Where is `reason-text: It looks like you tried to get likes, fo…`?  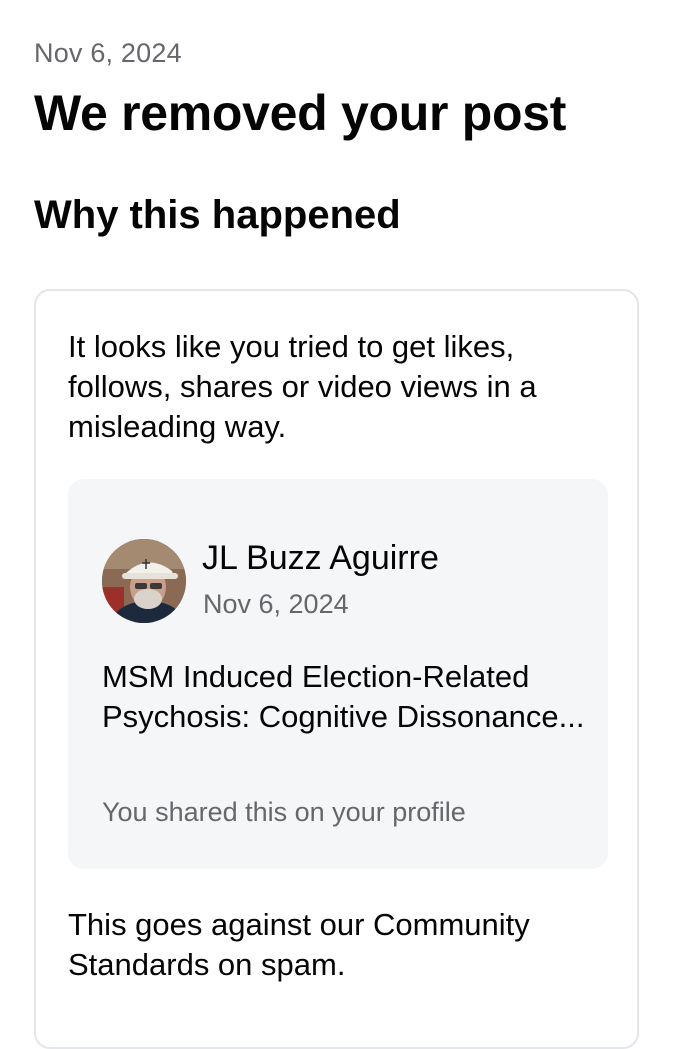
reason-text: It looks like you tried to get likes, fo… is located at coordinates (302, 386).